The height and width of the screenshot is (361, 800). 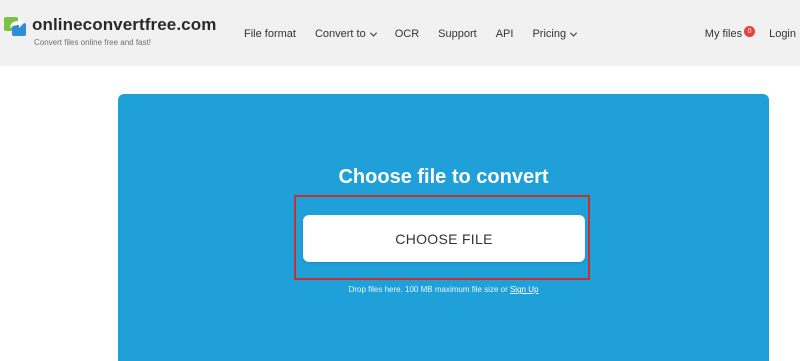 I want to click on nav-ocr-label: OCR, so click(x=407, y=34).